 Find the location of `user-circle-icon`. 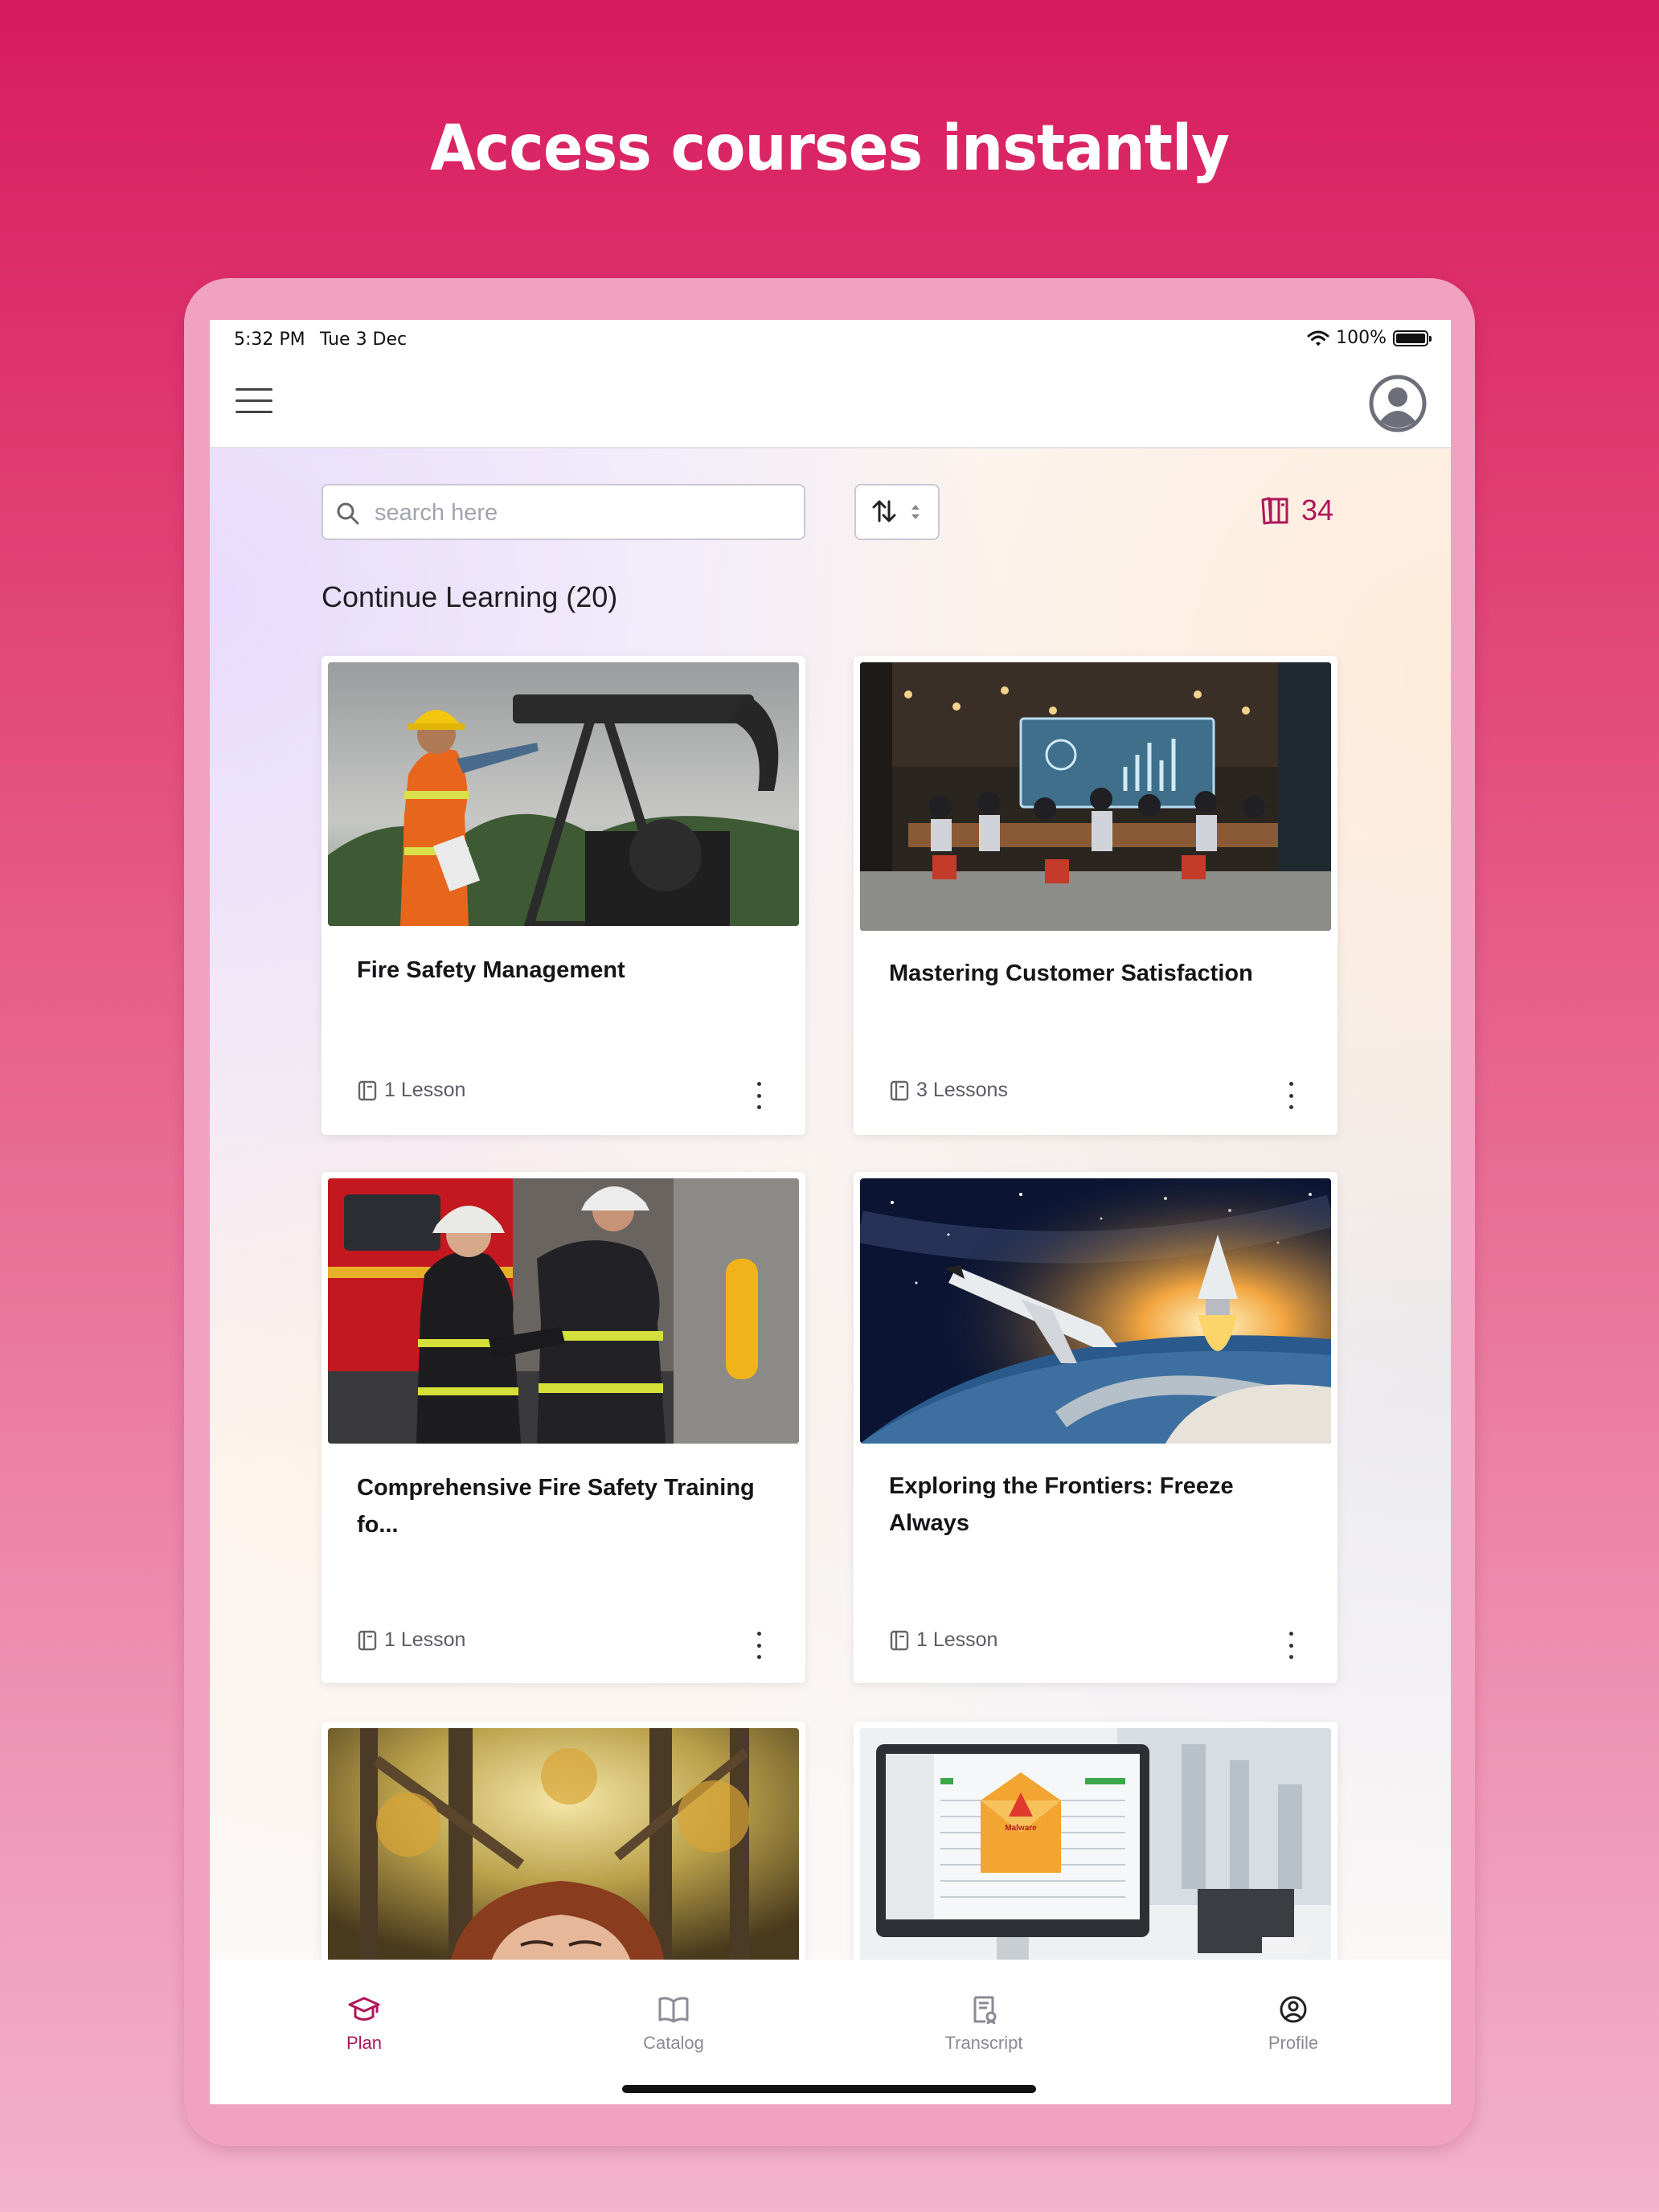

user-circle-icon is located at coordinates (1293, 2009).